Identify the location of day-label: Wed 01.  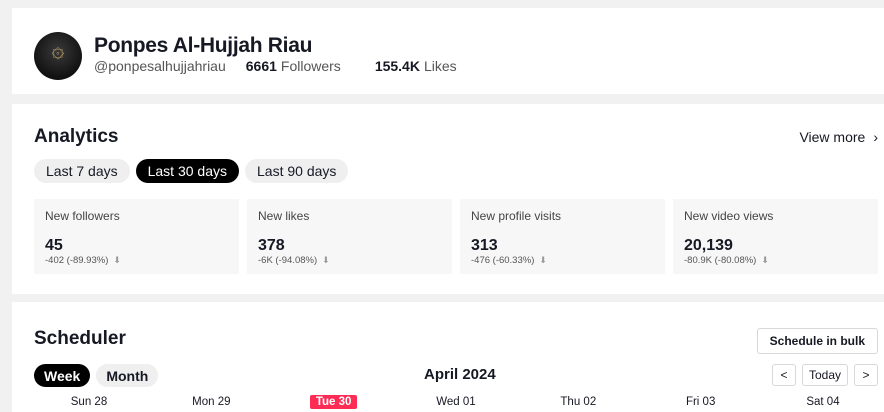
(456, 402).